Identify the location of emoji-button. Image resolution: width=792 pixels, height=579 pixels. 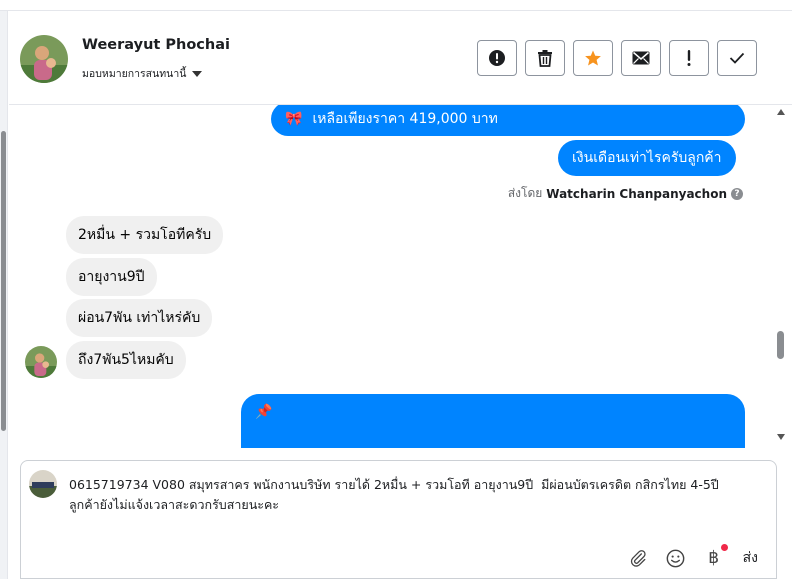
(676, 558).